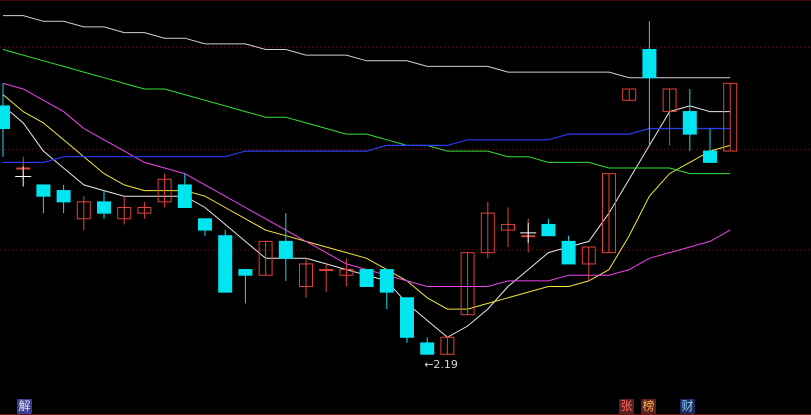 This screenshot has width=811, height=415. Describe the element at coordinates (626, 406) in the screenshot. I see `zhang-badge: 张` at that location.